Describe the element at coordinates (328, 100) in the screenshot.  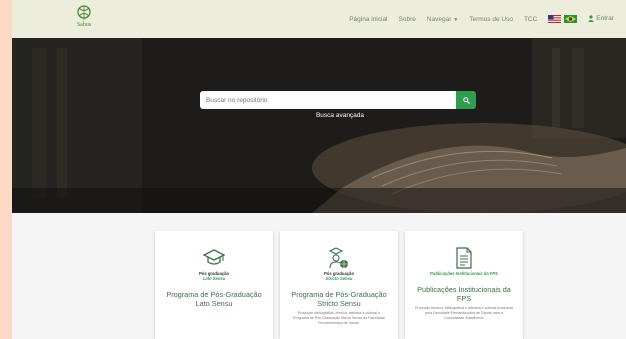
I see `search-input` at that location.